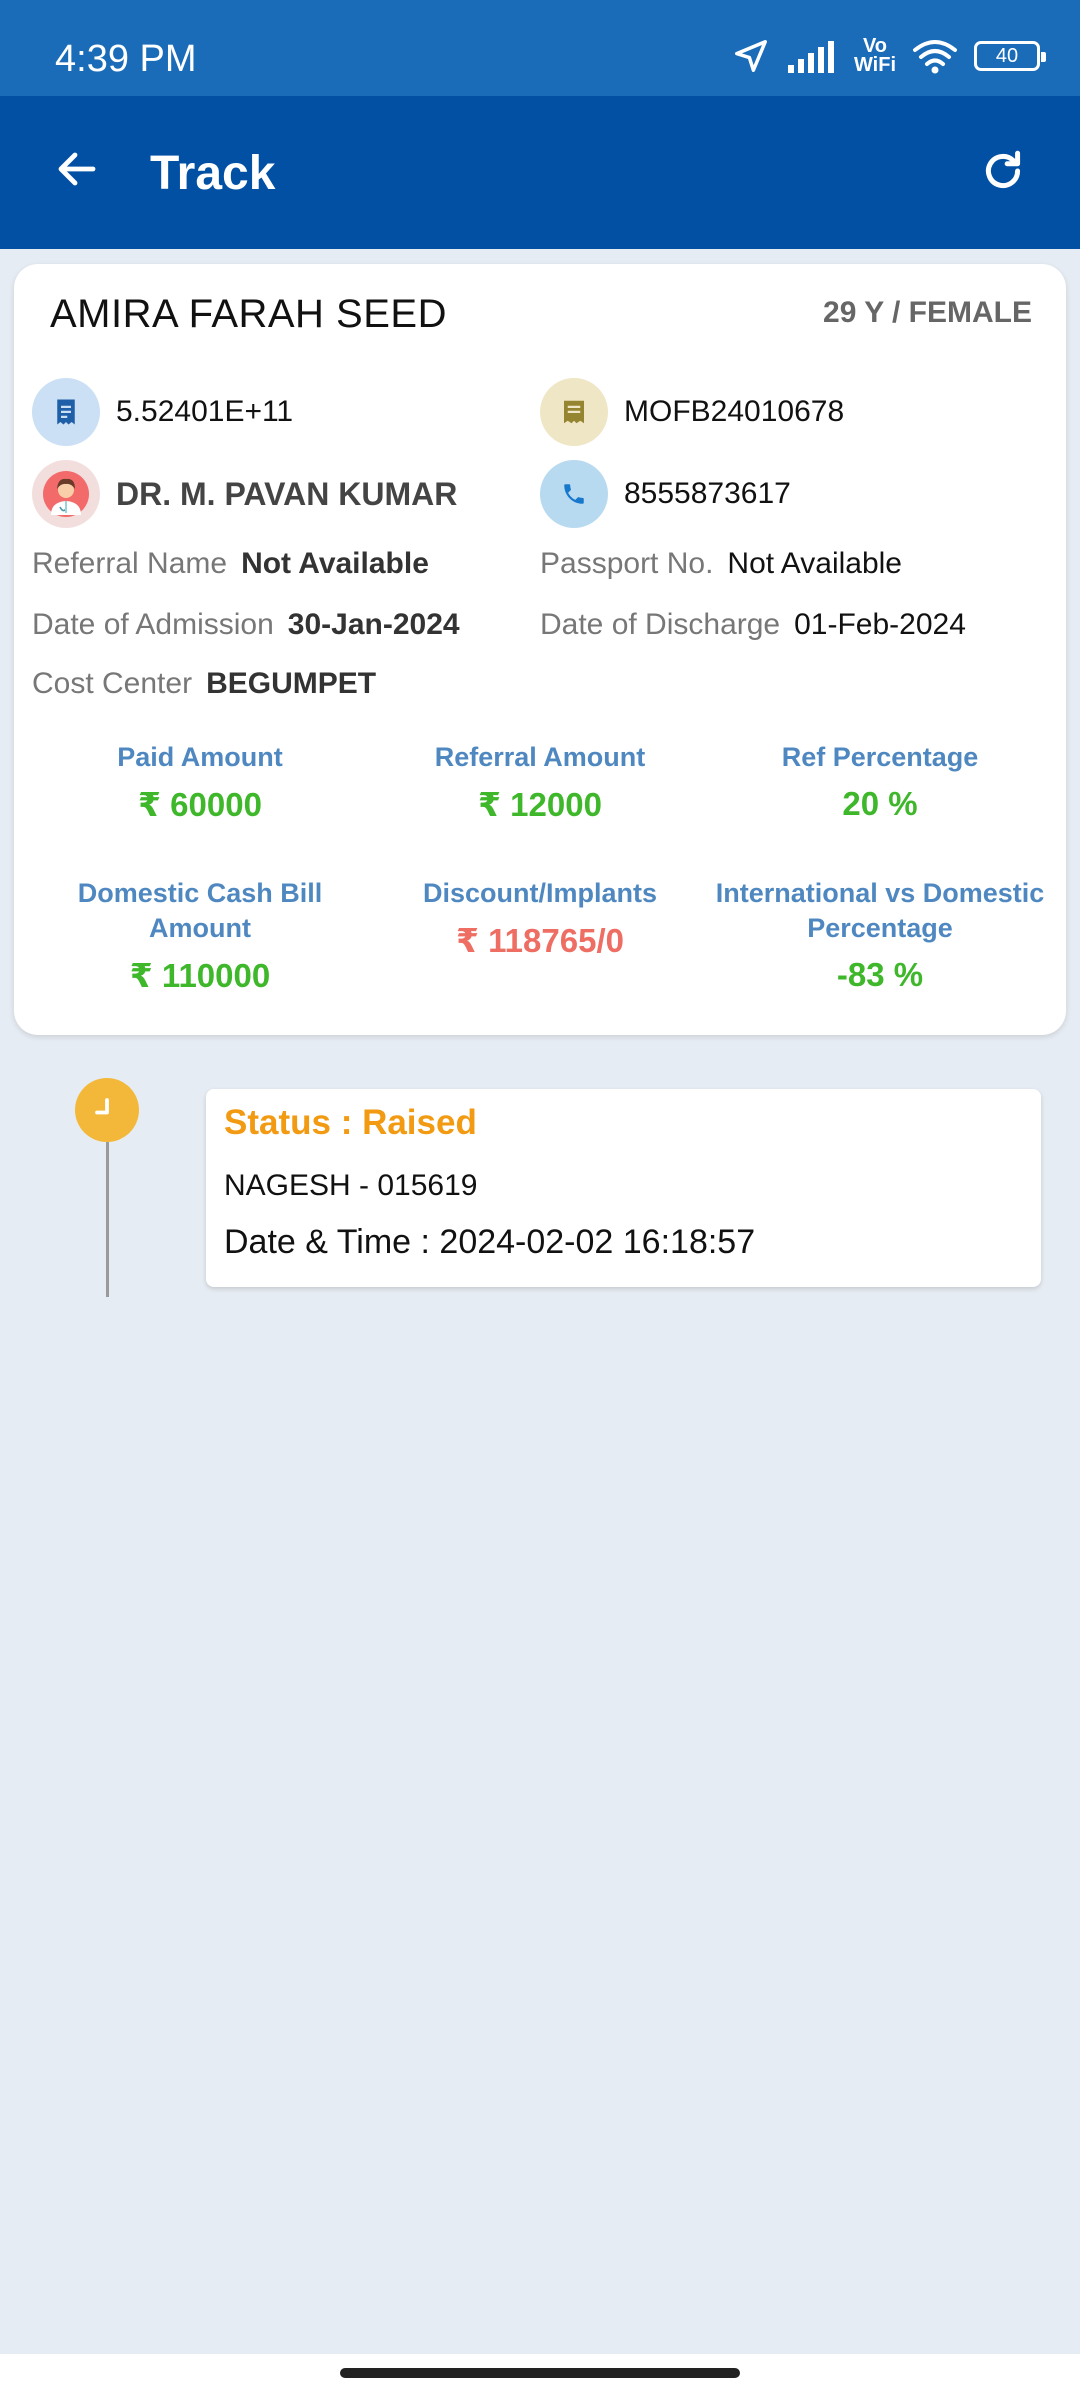 The width and height of the screenshot is (1080, 2400). What do you see at coordinates (874, 65) in the screenshot?
I see `vowifi-bottom-text: WiFi` at bounding box center [874, 65].